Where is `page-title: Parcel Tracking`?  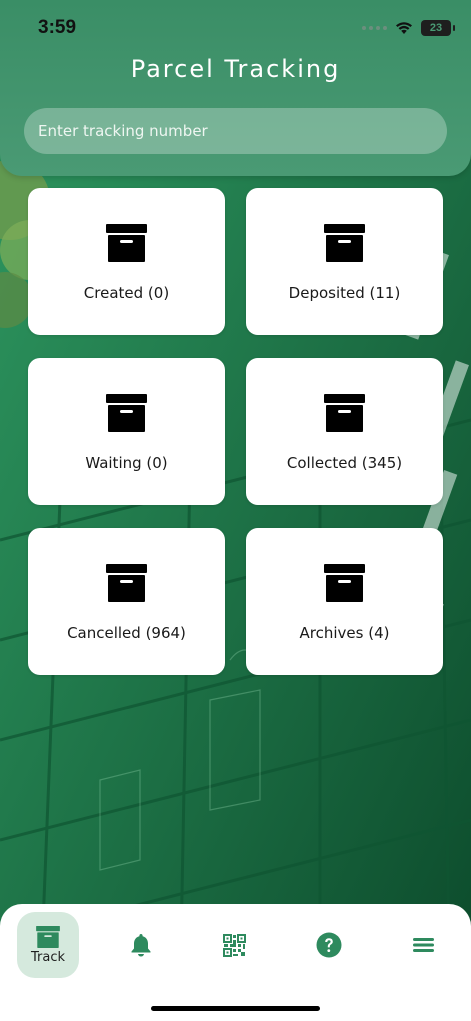
page-title: Parcel Tracking is located at coordinates (235, 69).